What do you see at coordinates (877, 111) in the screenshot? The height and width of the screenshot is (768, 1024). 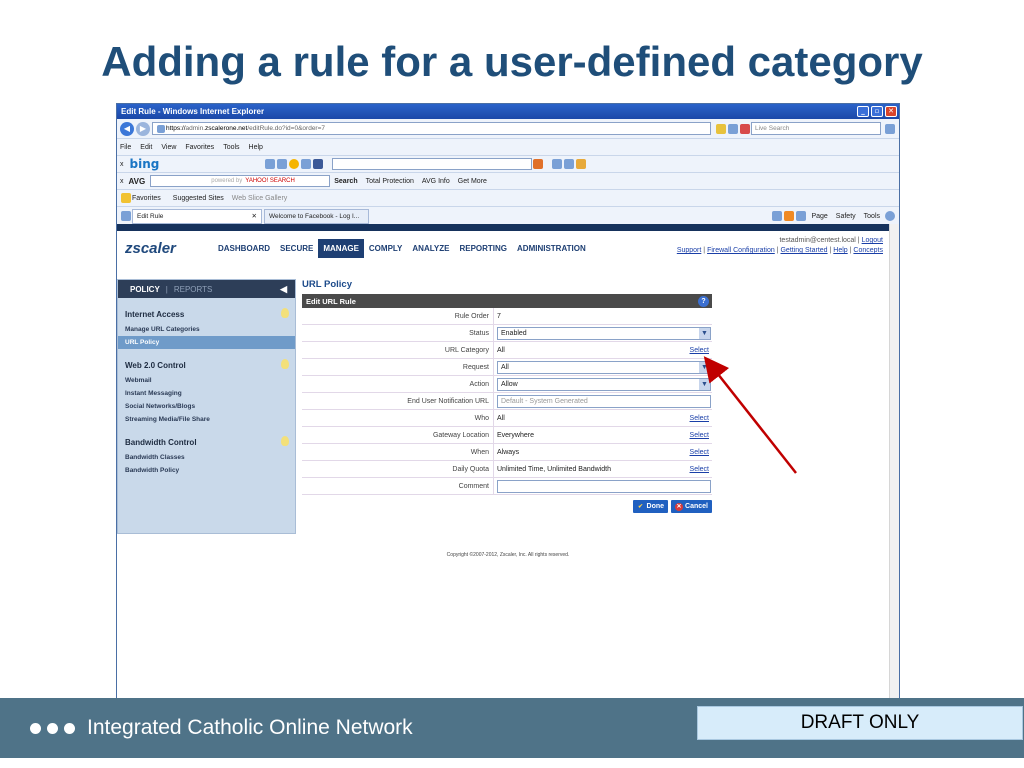 I see `restore-icon: ▫` at bounding box center [877, 111].